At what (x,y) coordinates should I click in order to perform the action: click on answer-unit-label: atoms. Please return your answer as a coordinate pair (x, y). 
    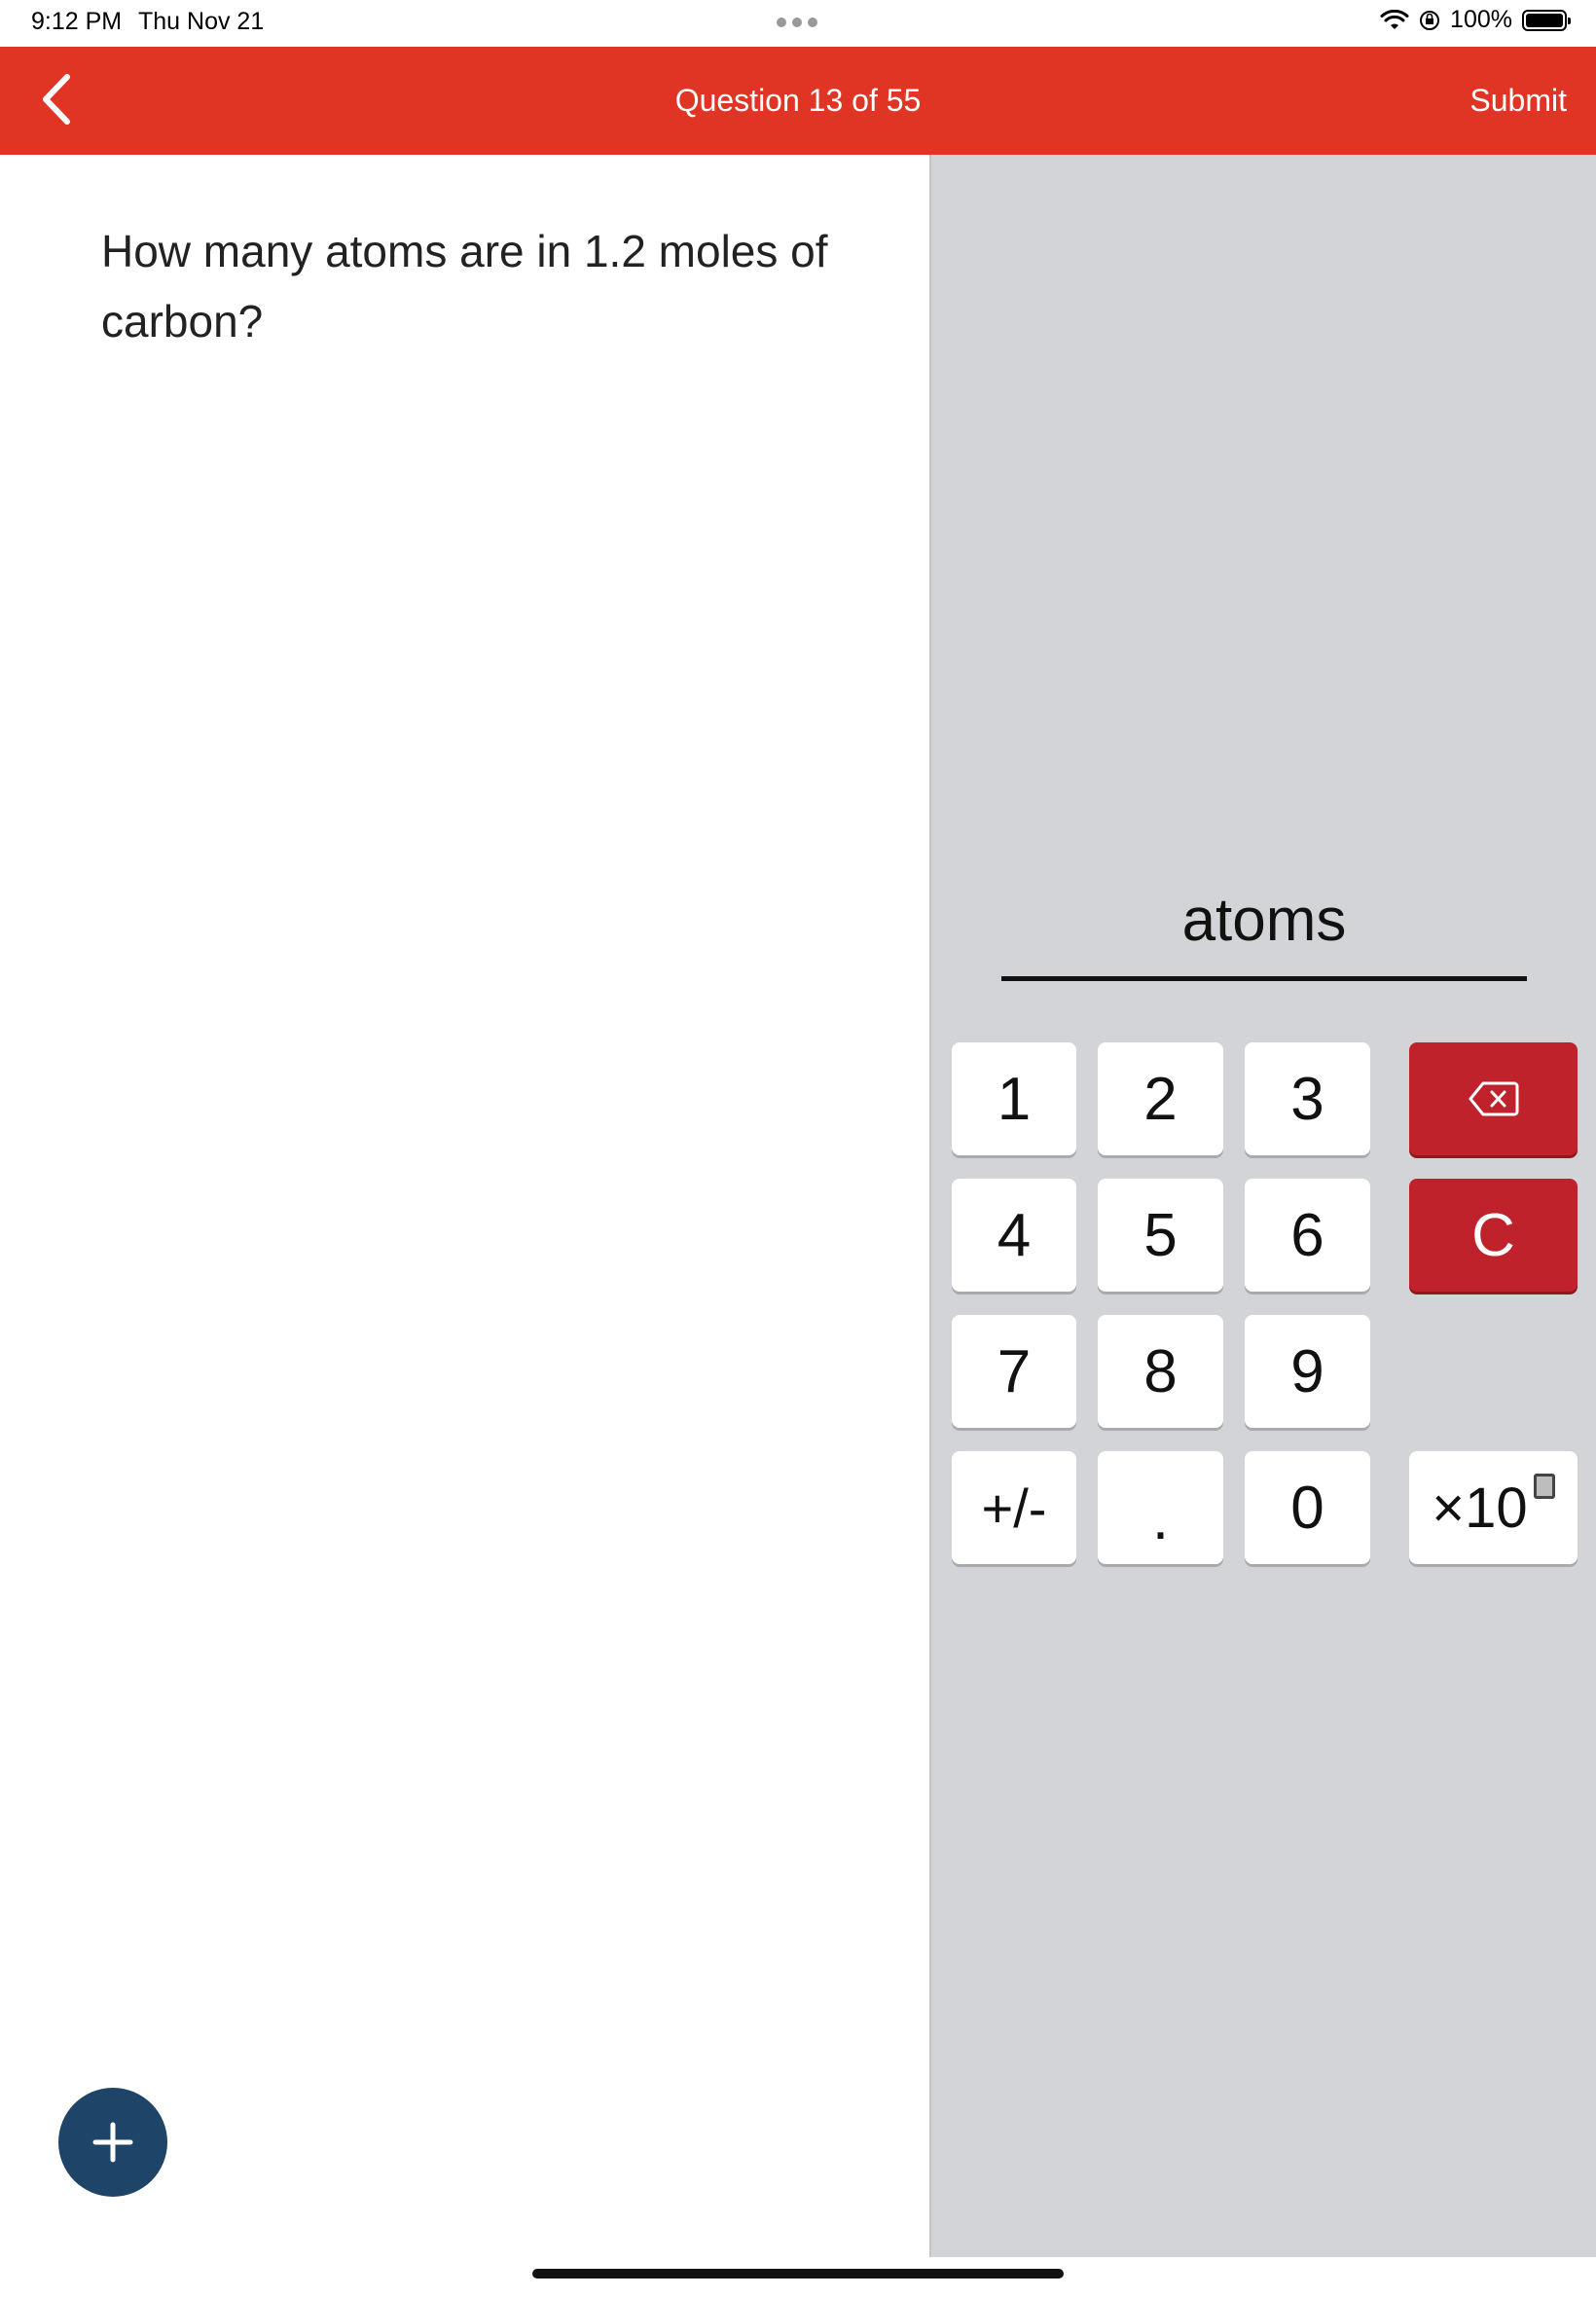
    Looking at the image, I should click on (1264, 920).